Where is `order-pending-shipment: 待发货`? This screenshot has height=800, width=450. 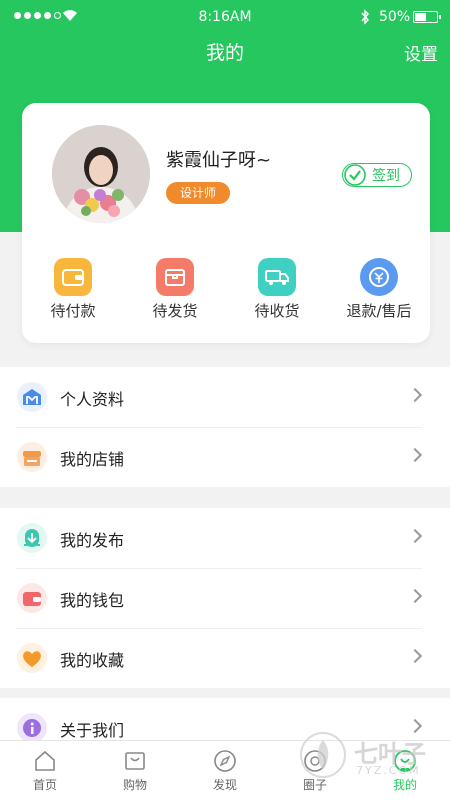 order-pending-shipment: 待发货 is located at coordinates (175, 288).